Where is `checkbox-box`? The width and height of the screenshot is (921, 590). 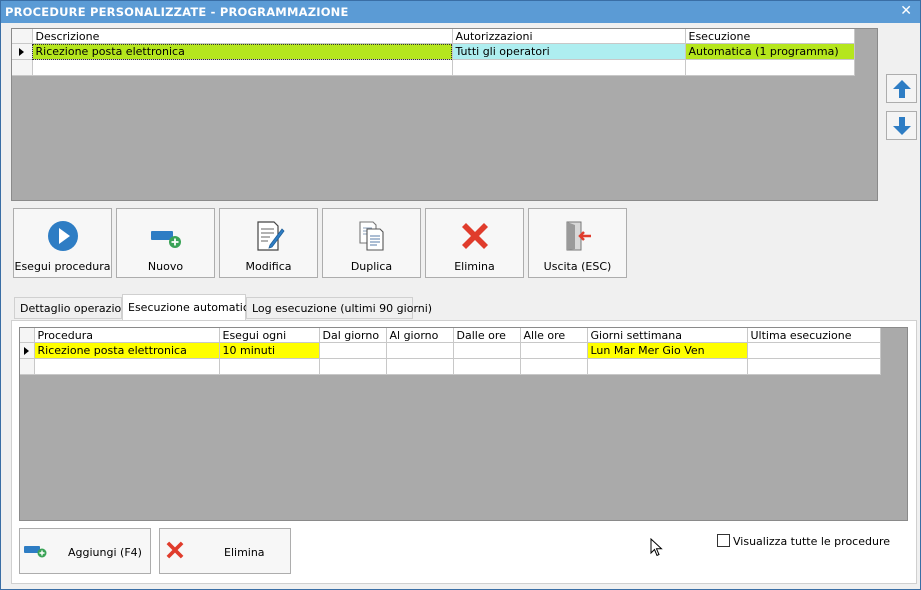
checkbox-box is located at coordinates (723, 540).